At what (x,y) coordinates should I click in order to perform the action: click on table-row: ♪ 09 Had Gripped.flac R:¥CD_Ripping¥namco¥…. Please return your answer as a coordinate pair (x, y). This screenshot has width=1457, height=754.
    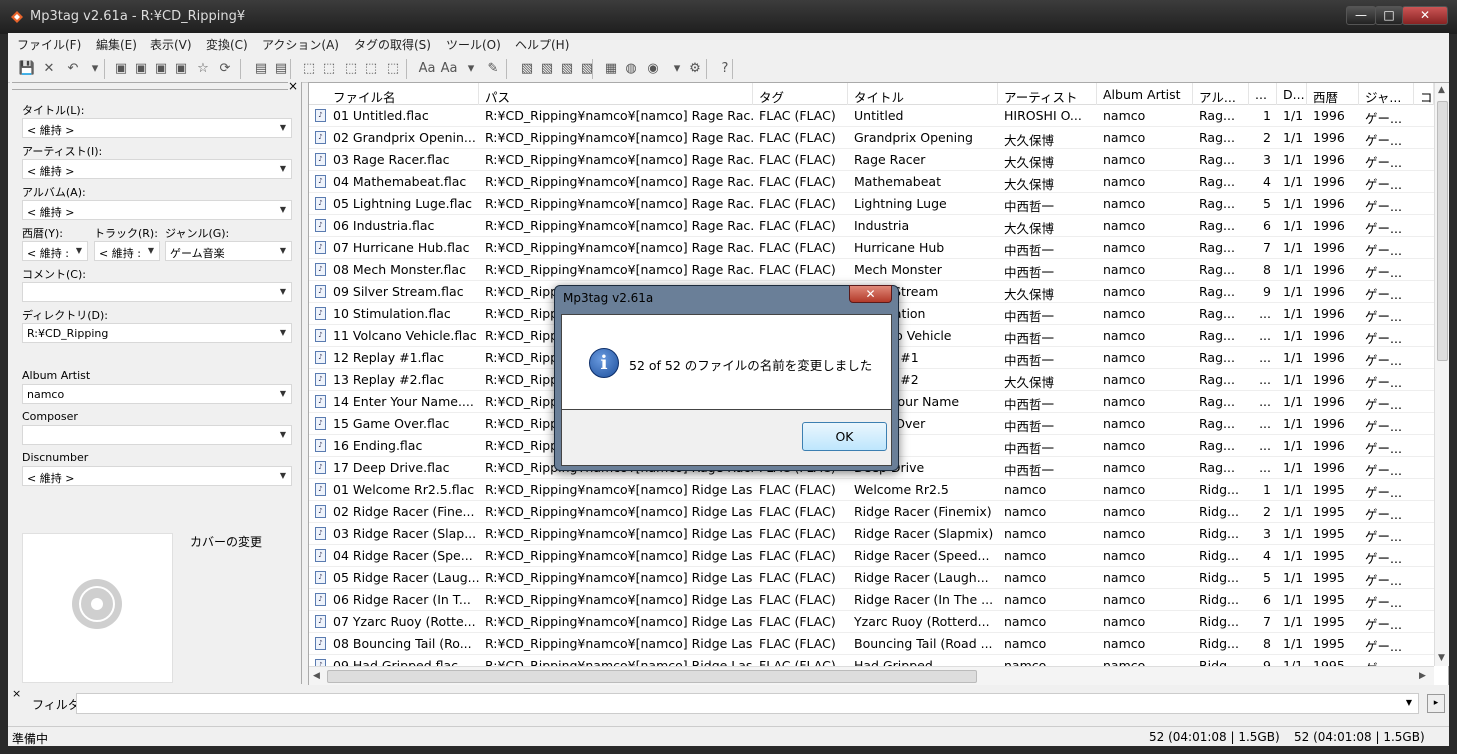
    Looking at the image, I should click on (871, 660).